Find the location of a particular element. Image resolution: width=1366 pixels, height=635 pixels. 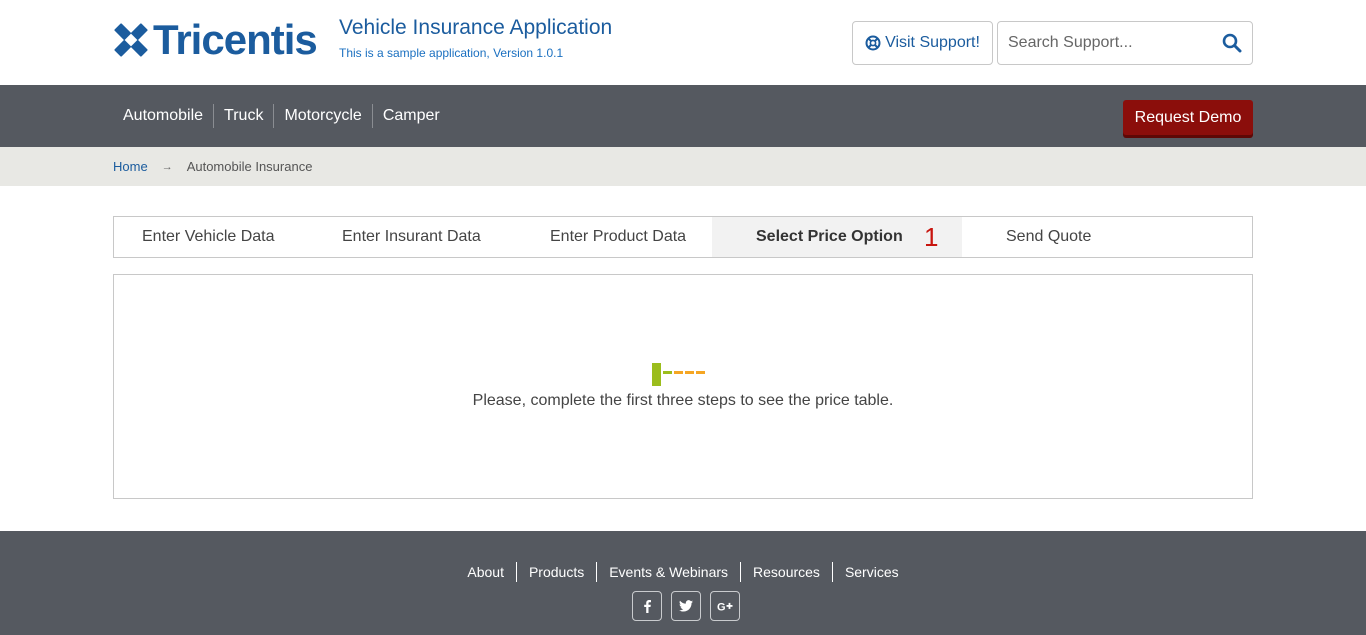

twitter-icon is located at coordinates (686, 606).